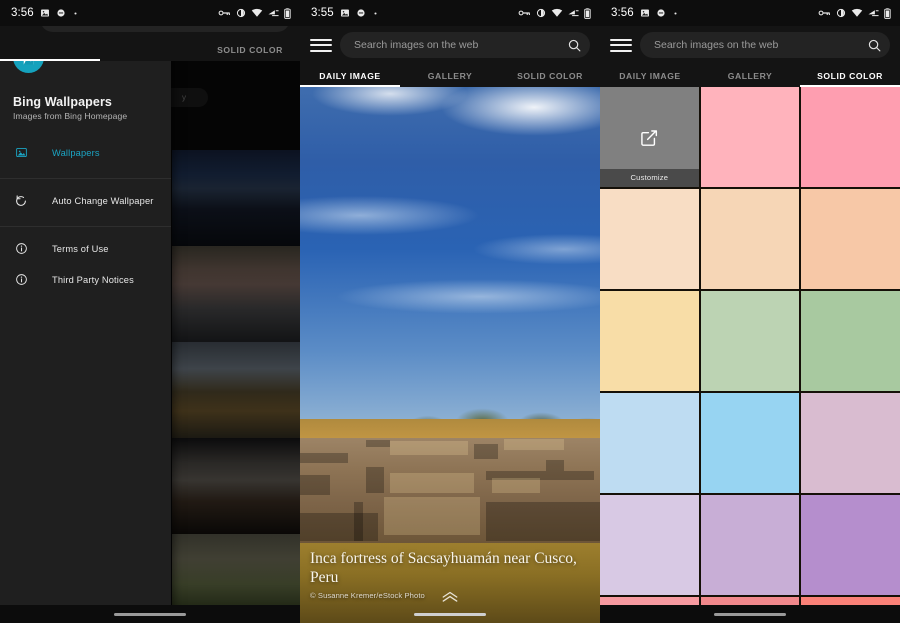 This screenshot has height=623, width=900. What do you see at coordinates (250, 49) in the screenshot?
I see `backdrop-tab-solid-color: SOLID COLOR` at bounding box center [250, 49].